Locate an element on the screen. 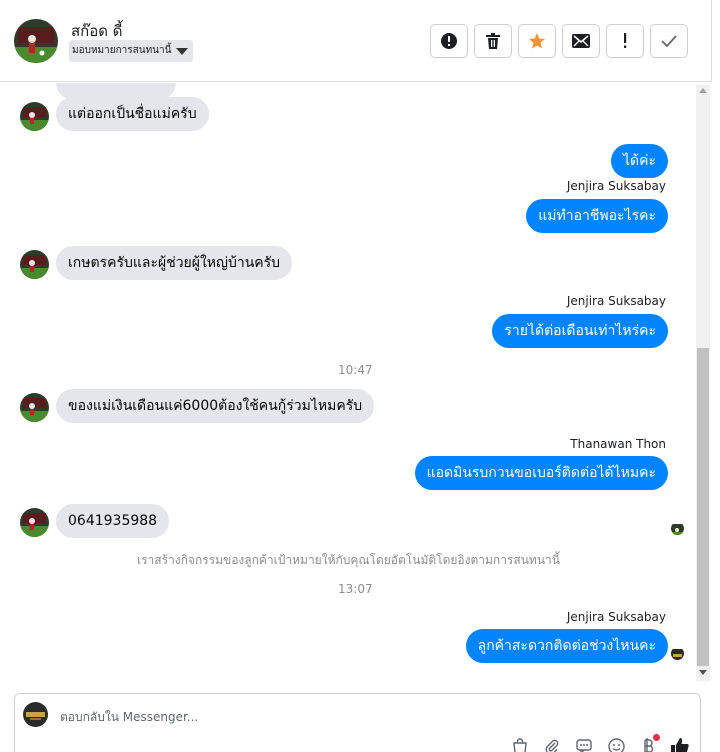  conversation-header: สก๊อด ดี้ มอบหมายการสนทนานี้ is located at coordinates (356, 41).